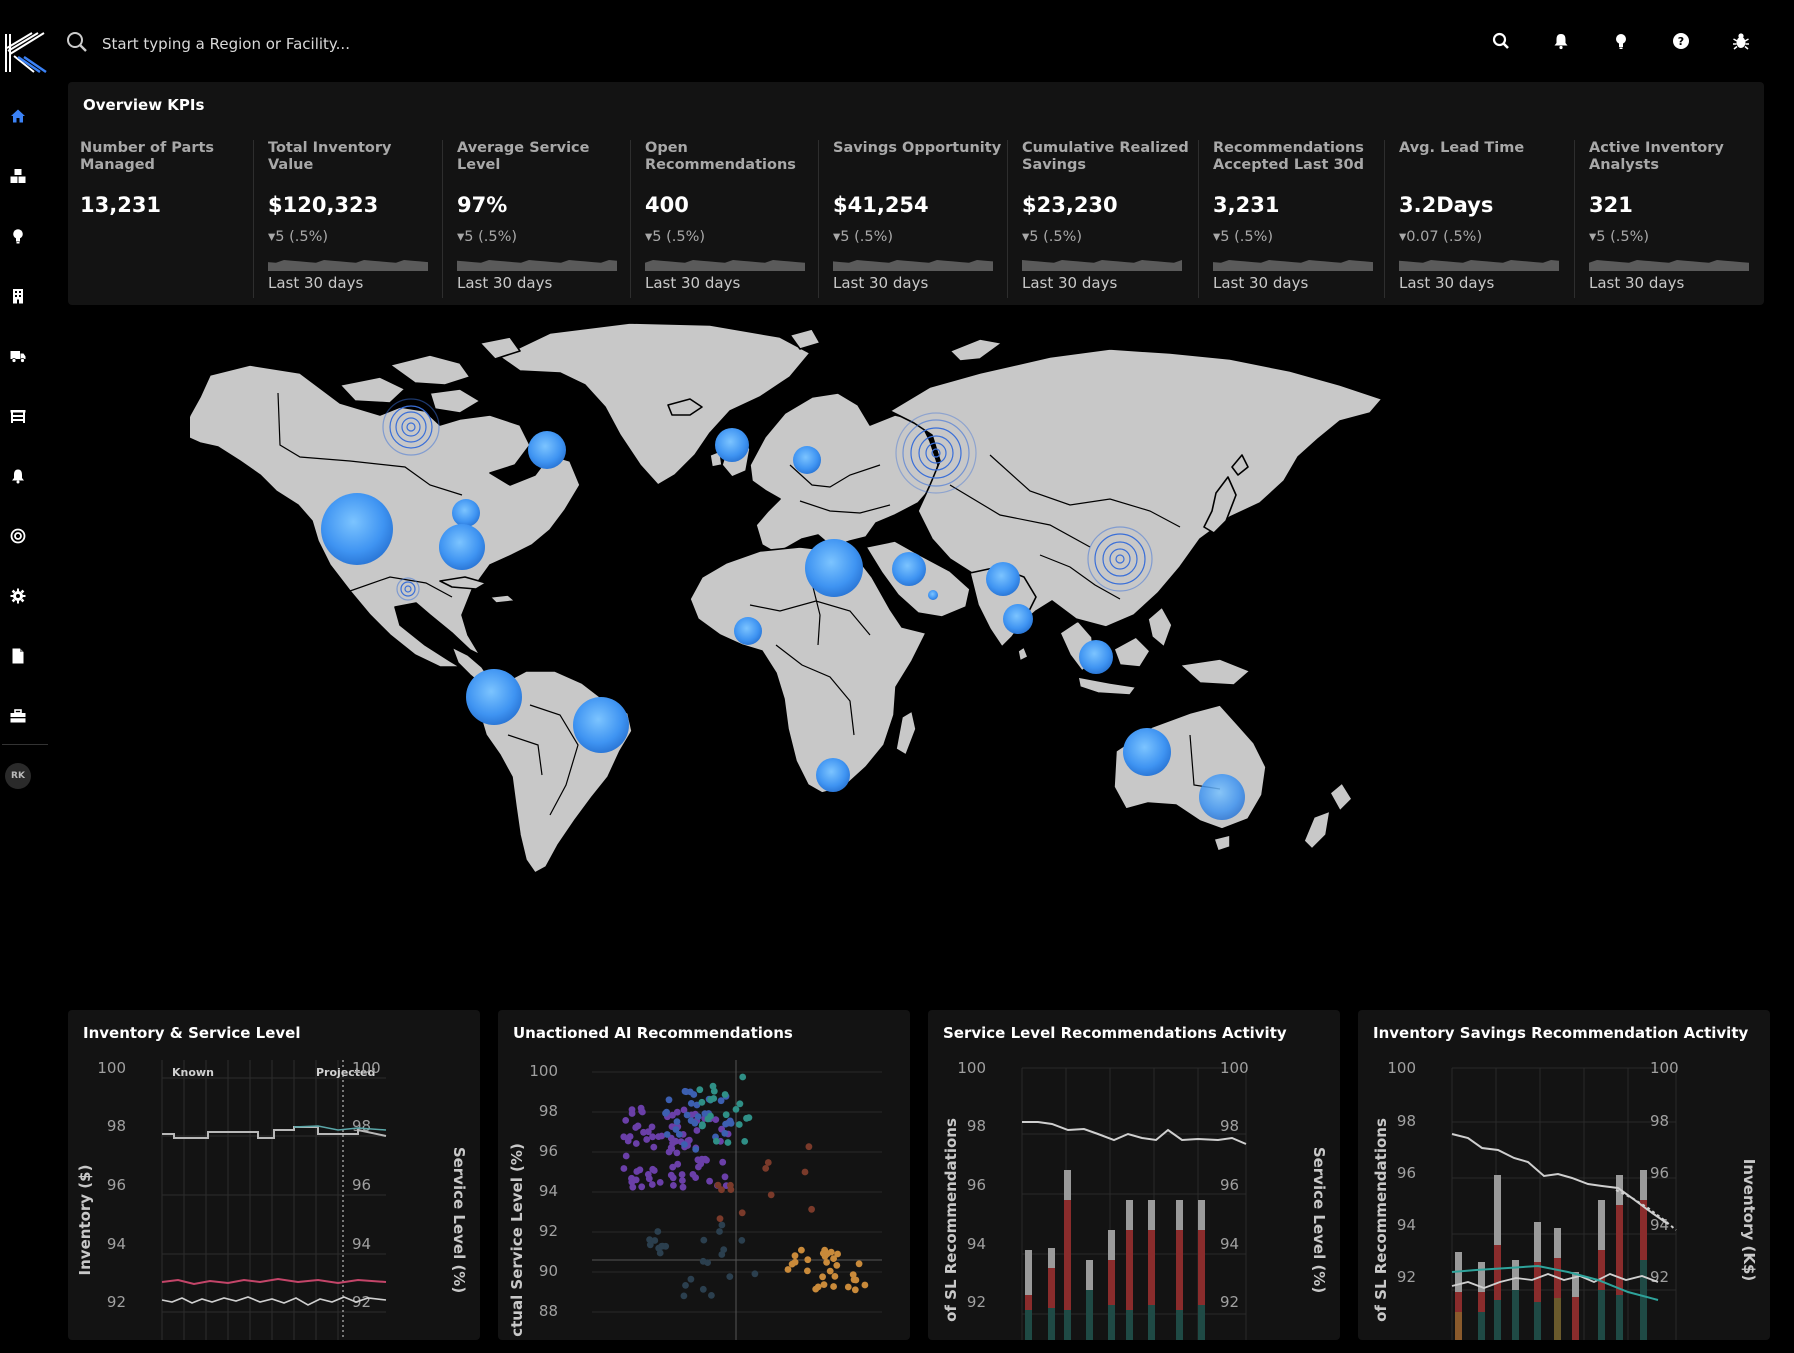 The image size is (1794, 1353). What do you see at coordinates (18, 776) in the screenshot?
I see `avatar: RK` at bounding box center [18, 776].